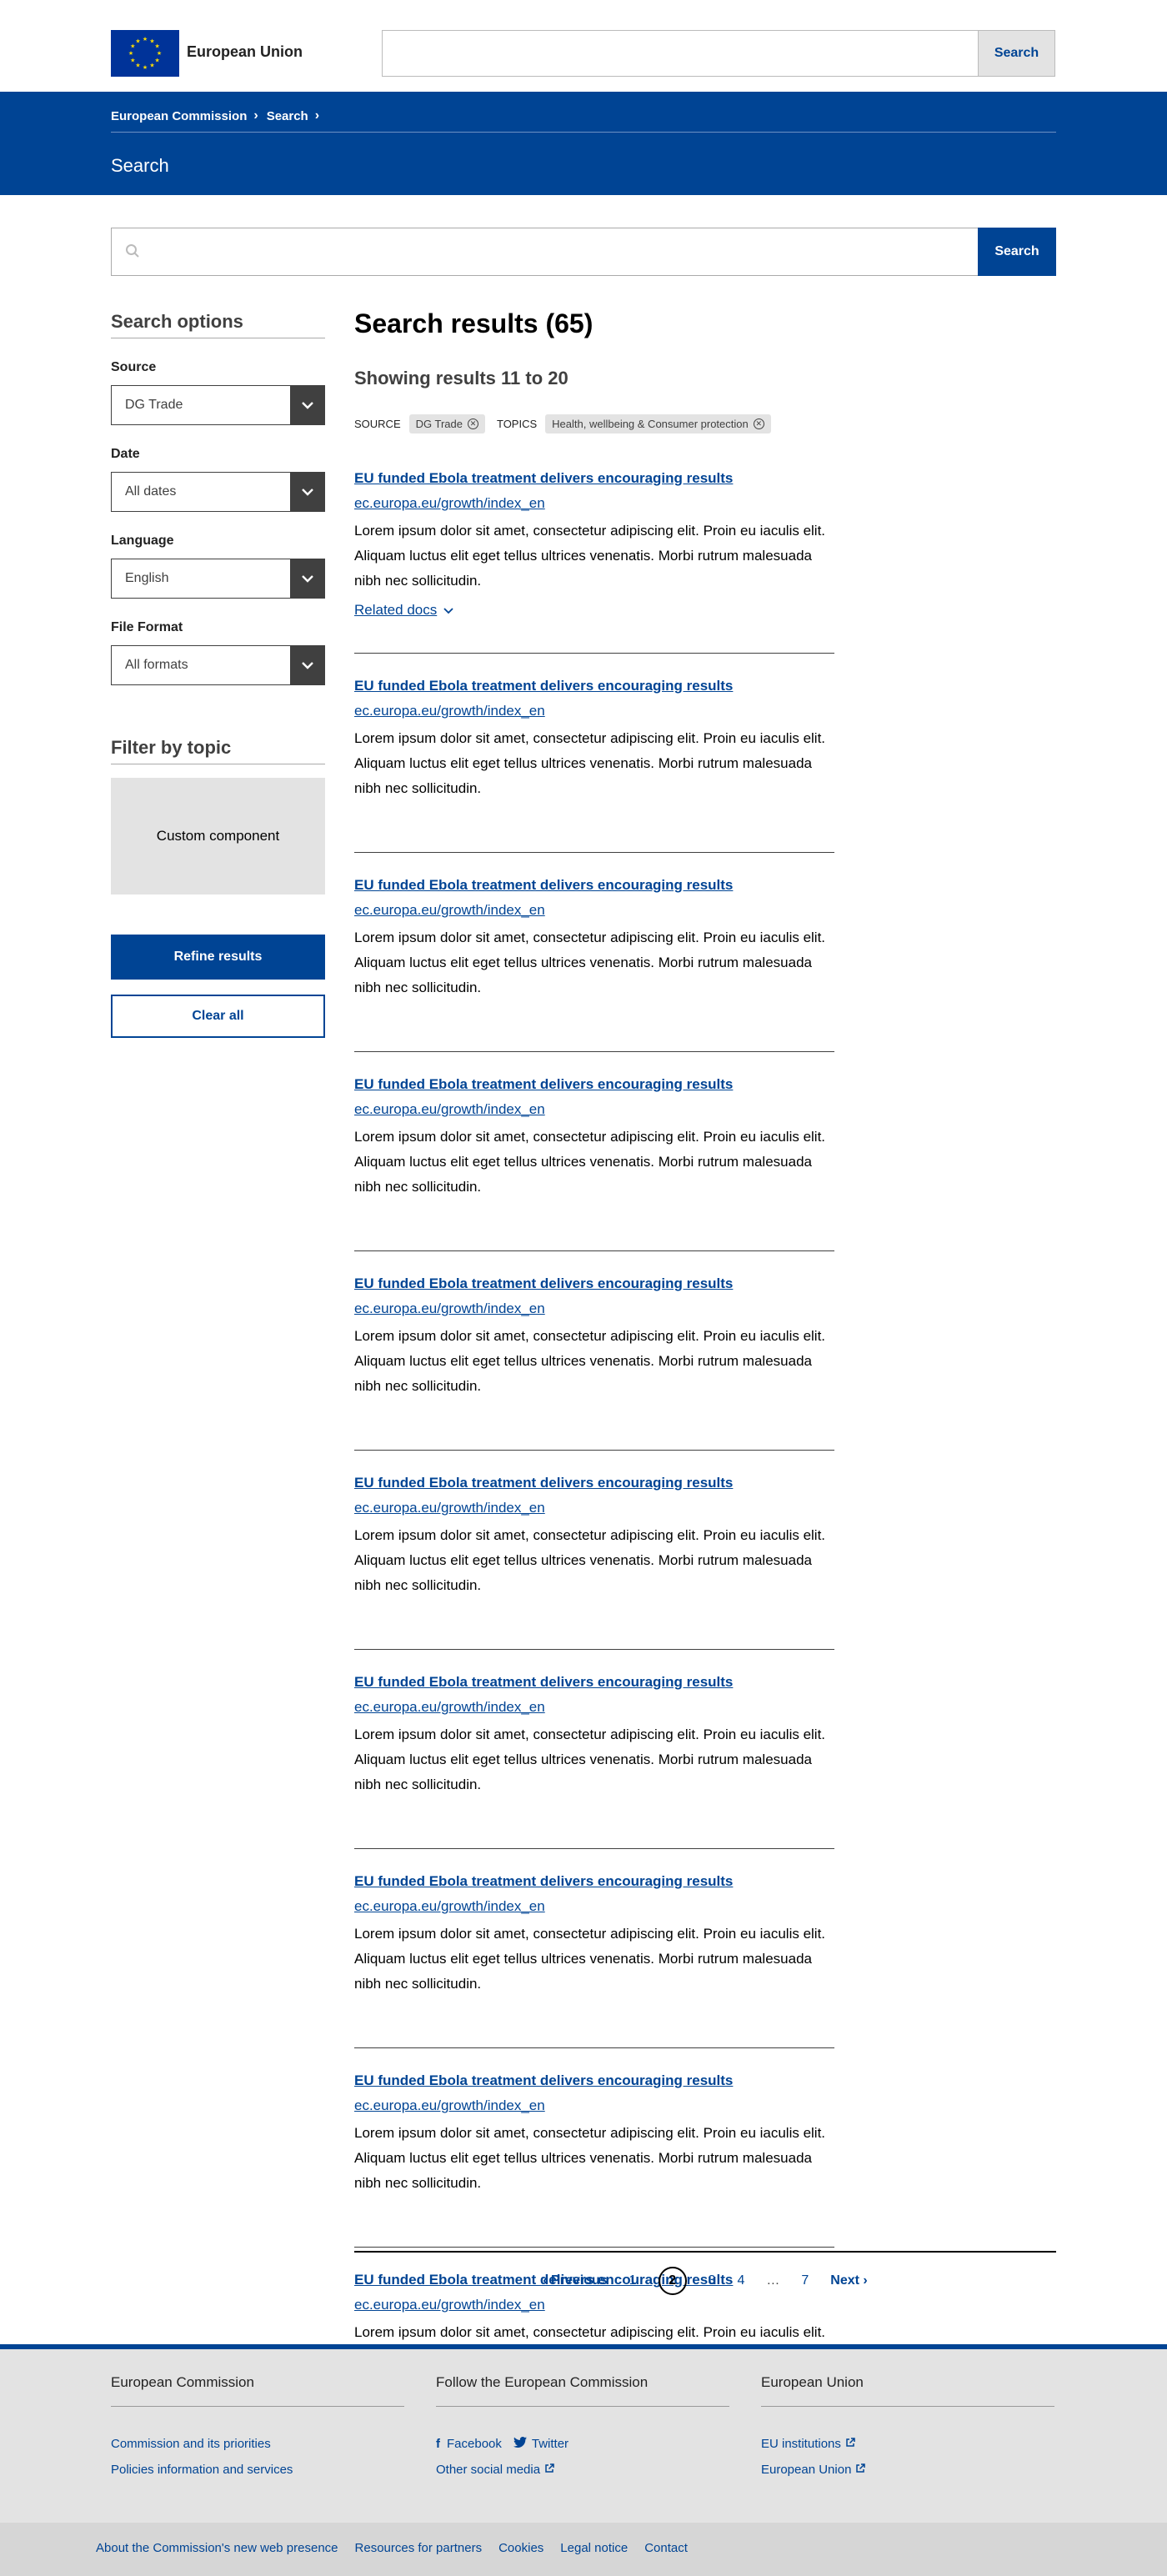  I want to click on eu-flag-logo: ★ ★ ★ ★ ★ ★ ★ ★ ★ ★ ★ ★, so click(145, 53).